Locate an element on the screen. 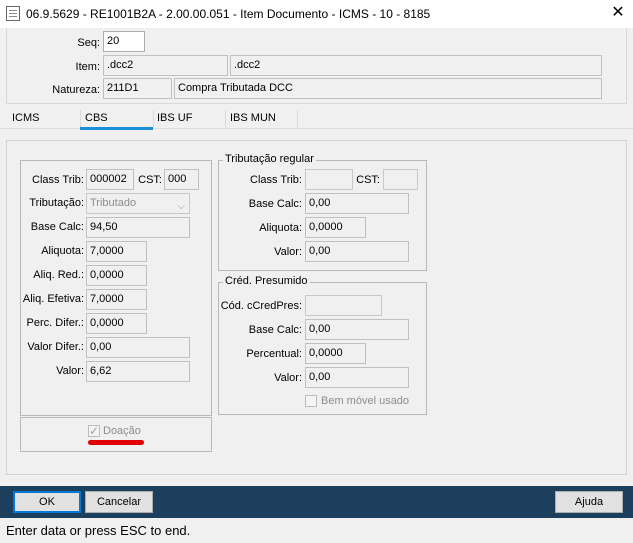  cancel-button: Cancelar is located at coordinates (119, 502).